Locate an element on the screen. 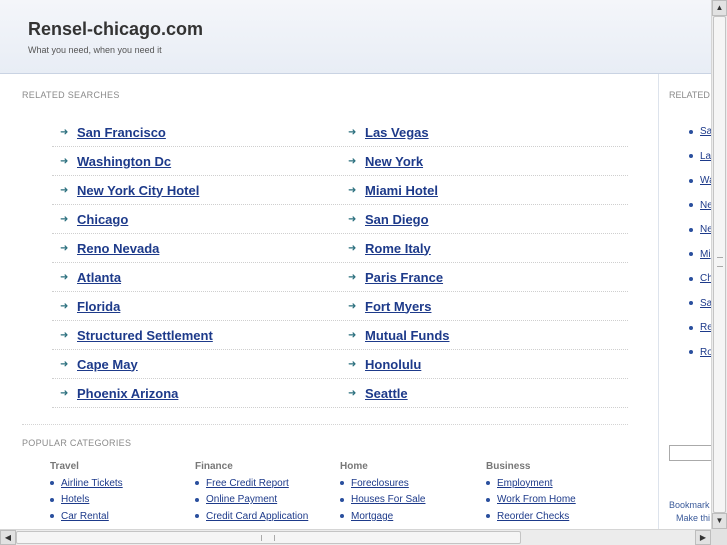 The width and height of the screenshot is (727, 545). related-item: ➜ San Francisco is located at coordinates (196, 132).